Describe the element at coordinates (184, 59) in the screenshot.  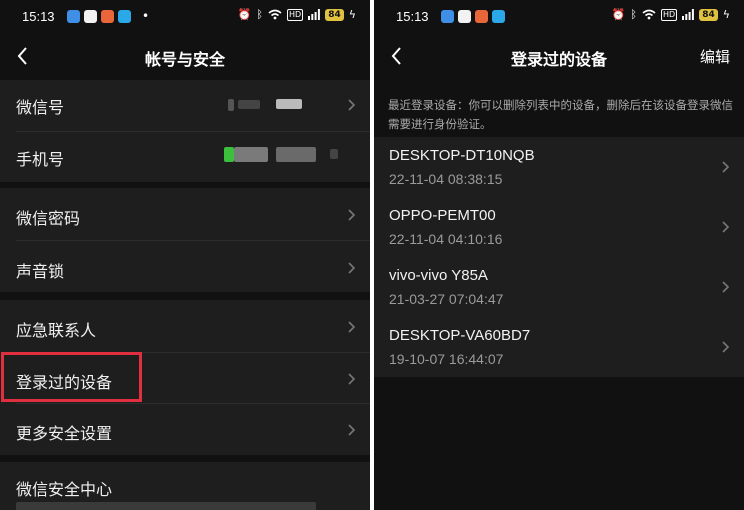
I see `page-title: 帐号与安全` at that location.